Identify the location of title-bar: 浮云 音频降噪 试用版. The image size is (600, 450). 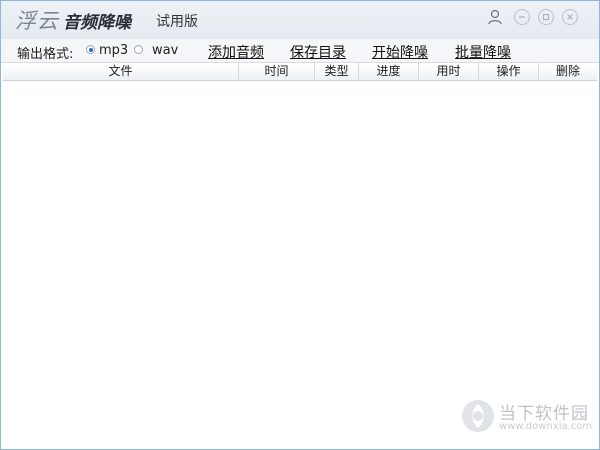
(300, 20).